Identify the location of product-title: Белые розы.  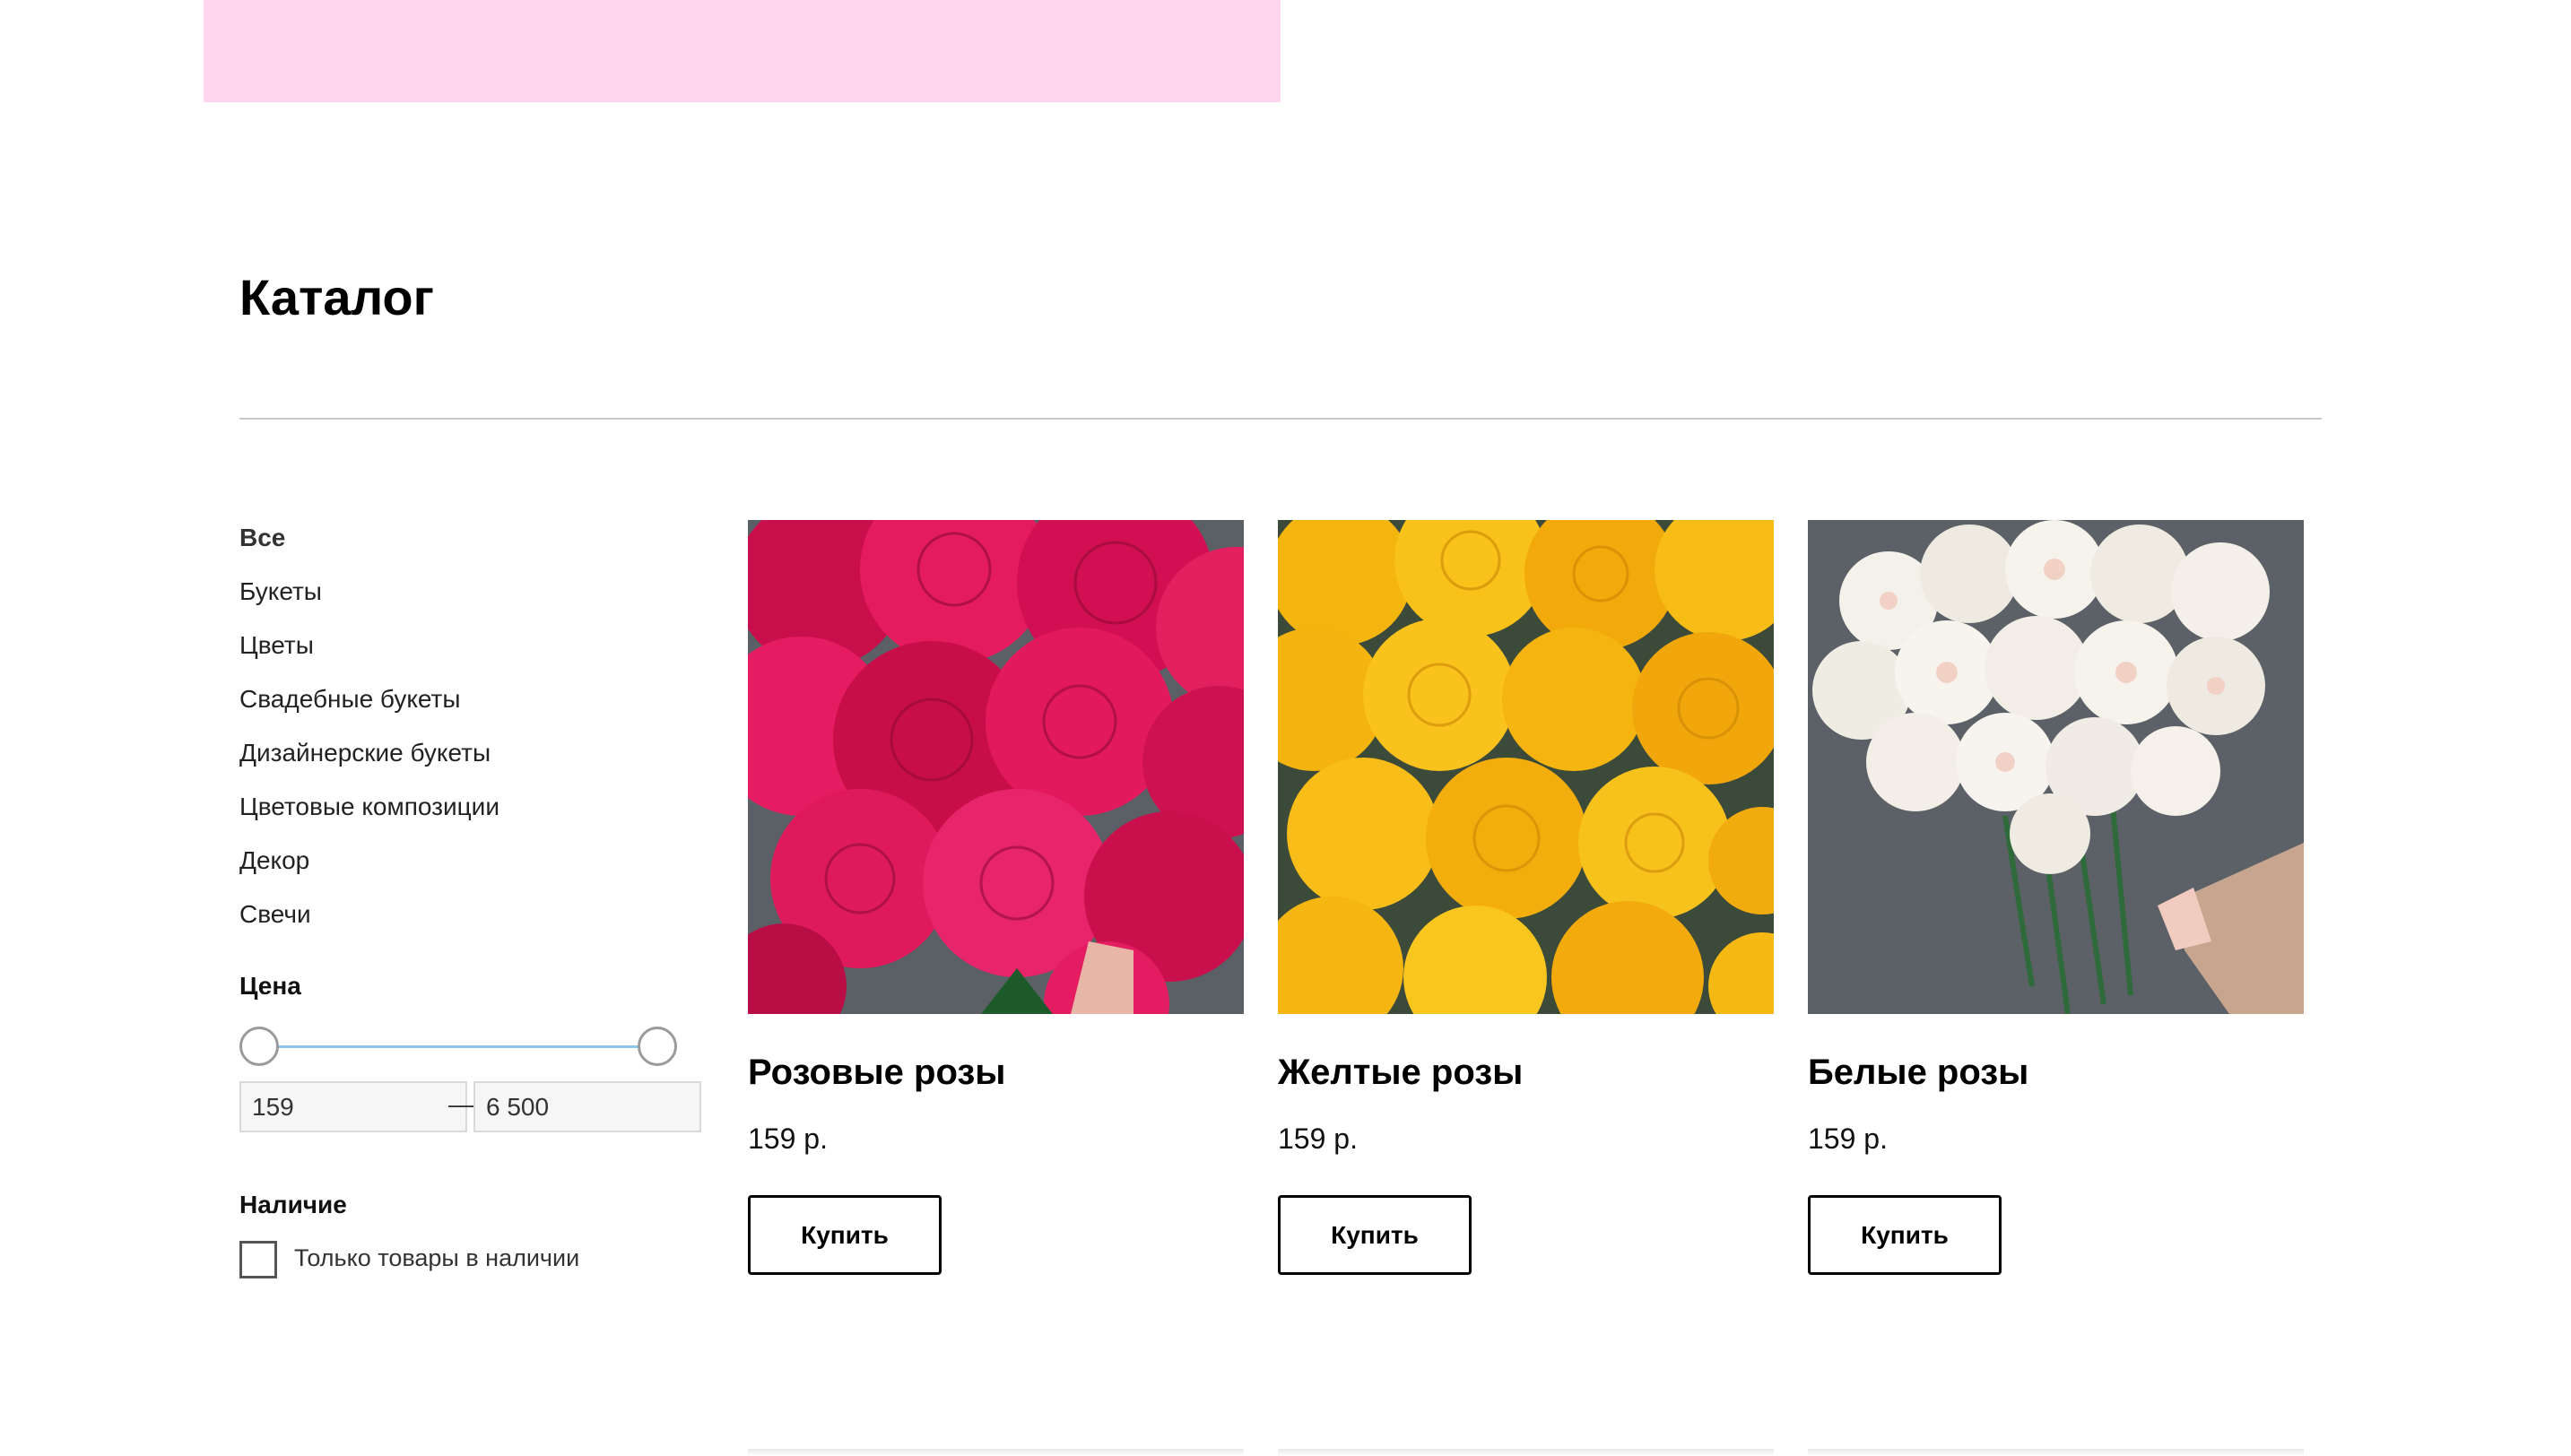
(1918, 1072).